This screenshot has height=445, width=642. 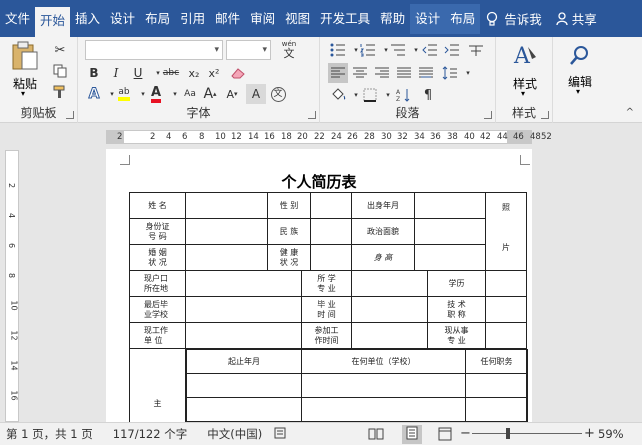 What do you see at coordinates (630, 112) in the screenshot?
I see `collapse-ribbon-icon: ^` at bounding box center [630, 112].